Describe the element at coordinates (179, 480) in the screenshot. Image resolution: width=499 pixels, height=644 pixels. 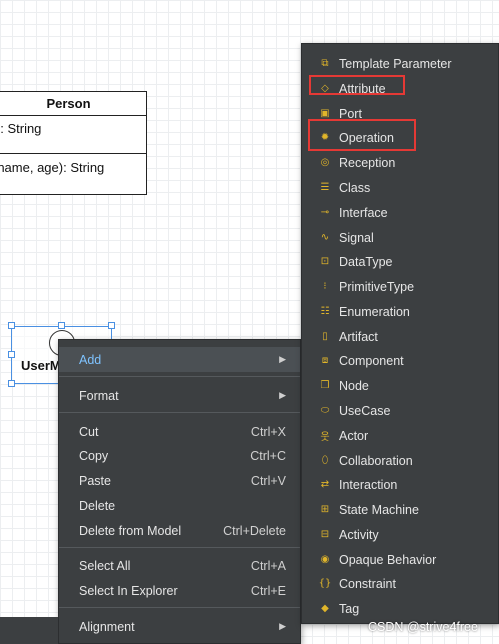
I see `menu-item-paste: Paste Ctrl+V` at that location.